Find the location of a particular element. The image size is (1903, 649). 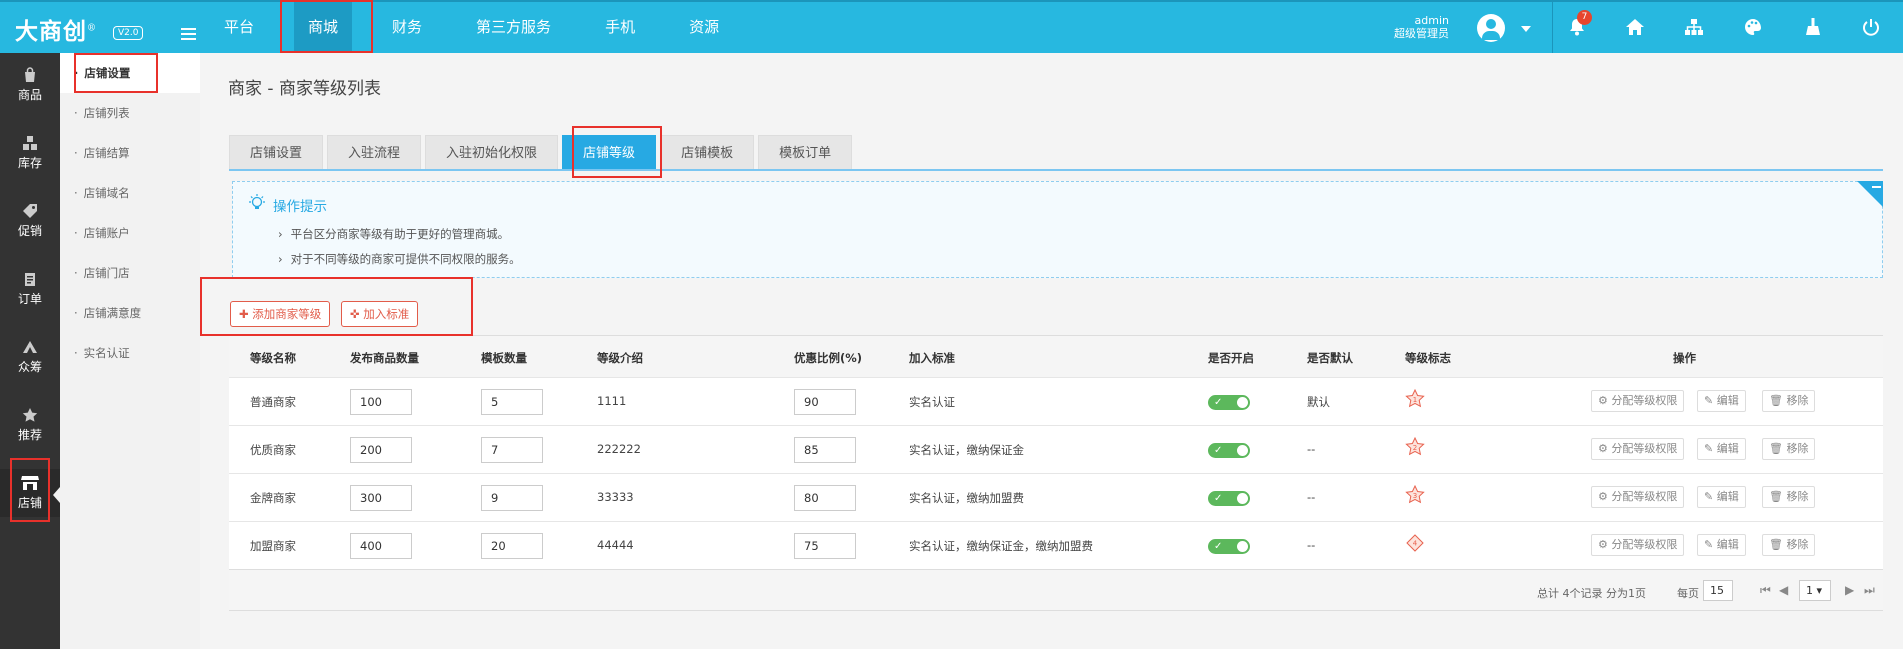

user-role: 超级管理员 is located at coordinates (1421, 33).